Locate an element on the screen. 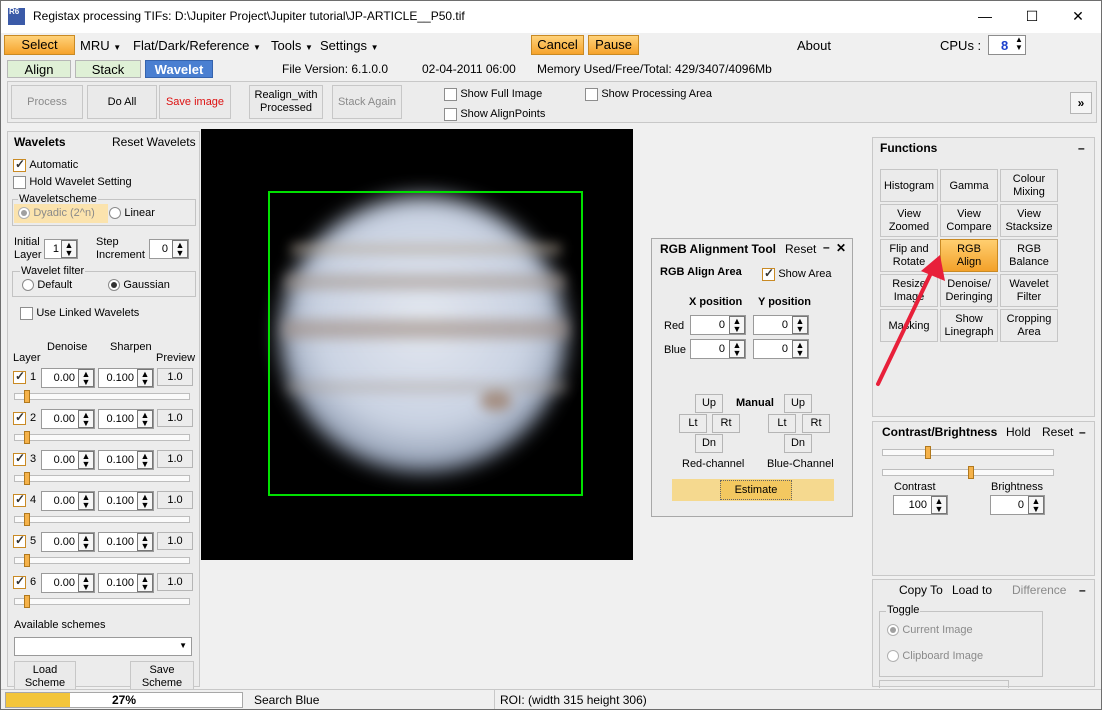 This screenshot has height=710, width=1102. hold-wavelet-checkbox: Hold Wavelet Setting is located at coordinates (72, 184).